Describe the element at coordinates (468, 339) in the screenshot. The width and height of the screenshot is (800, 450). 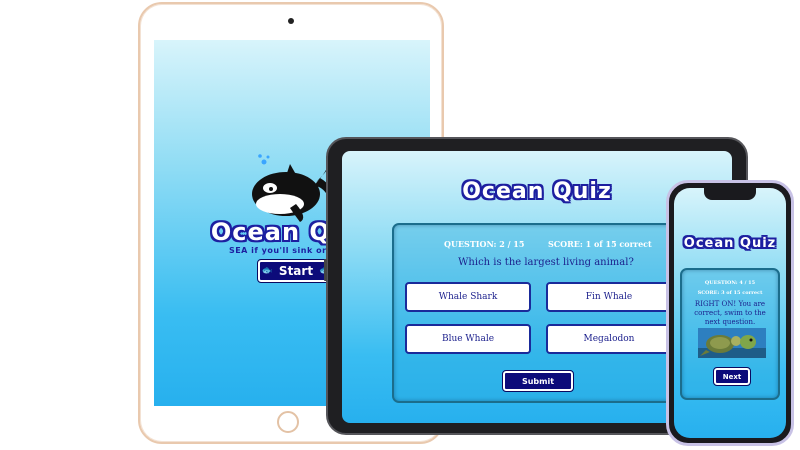
I see `answer-option-3: Blue Whale` at that location.